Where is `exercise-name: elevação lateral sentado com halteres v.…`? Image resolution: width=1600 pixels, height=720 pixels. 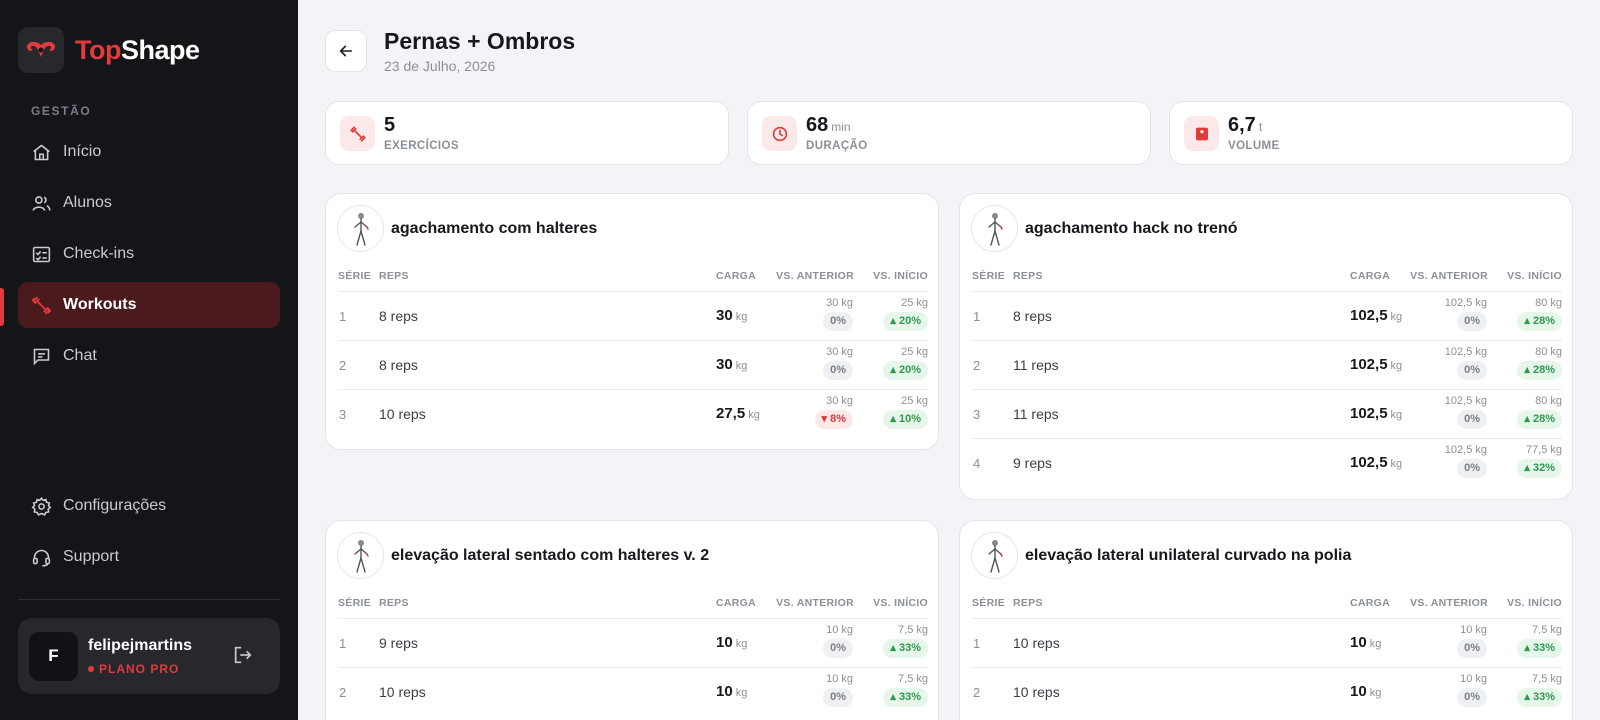 exercise-name: elevação lateral sentado com halteres v.… is located at coordinates (550, 555).